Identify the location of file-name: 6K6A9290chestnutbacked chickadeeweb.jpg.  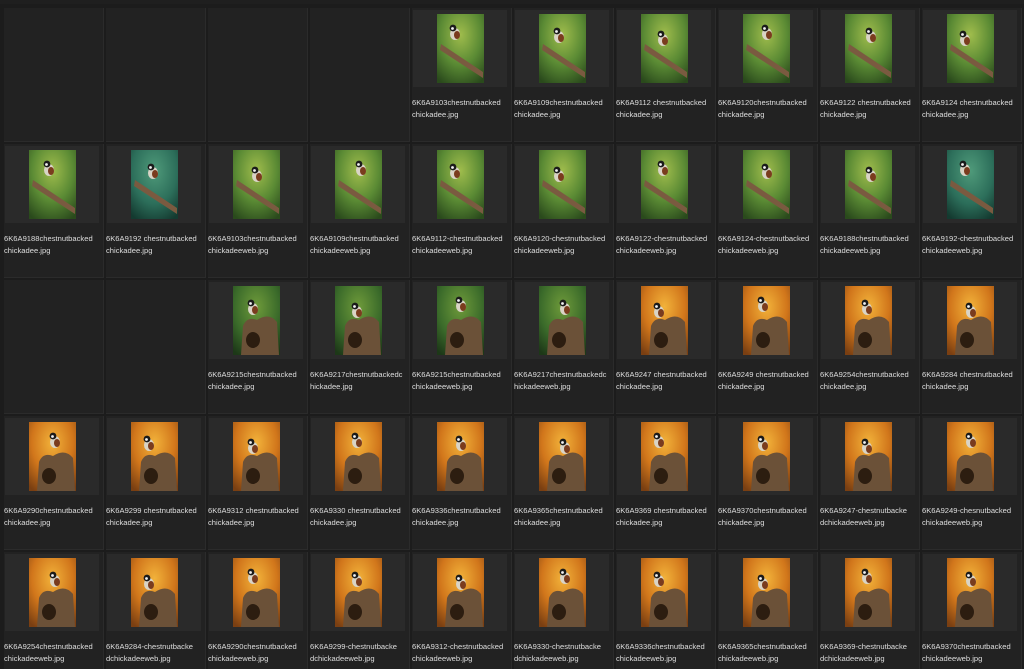
(259, 653).